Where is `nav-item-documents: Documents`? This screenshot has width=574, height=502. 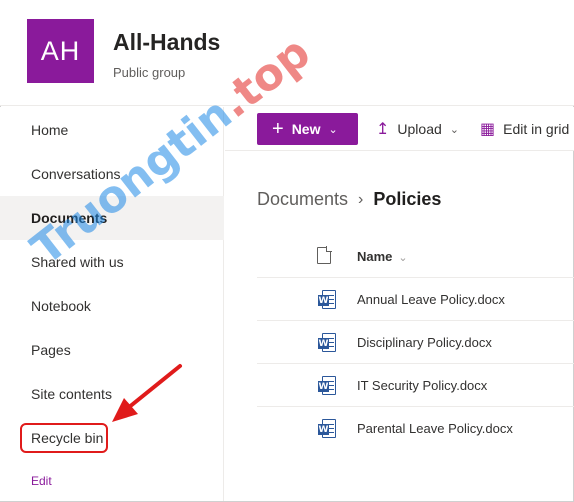 nav-item-documents: Documents is located at coordinates (112, 218).